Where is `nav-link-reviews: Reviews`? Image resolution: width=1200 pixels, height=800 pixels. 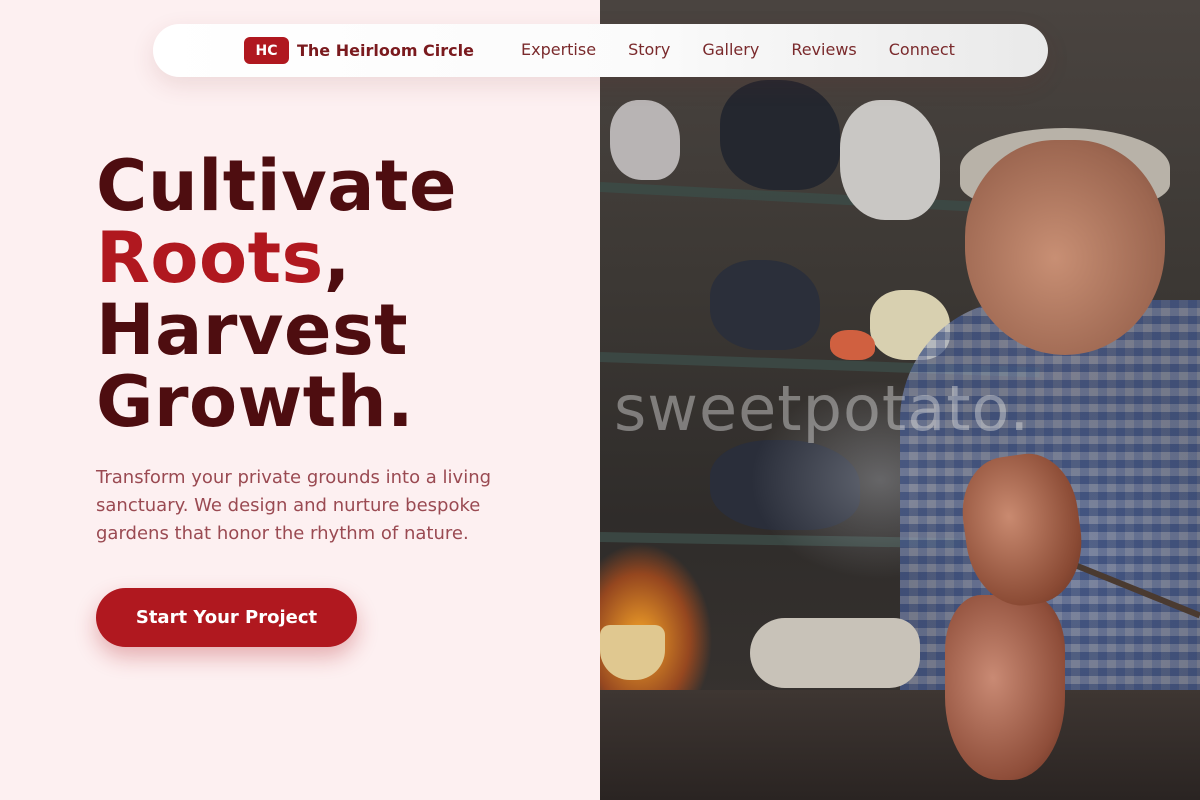 nav-link-reviews: Reviews is located at coordinates (823, 49).